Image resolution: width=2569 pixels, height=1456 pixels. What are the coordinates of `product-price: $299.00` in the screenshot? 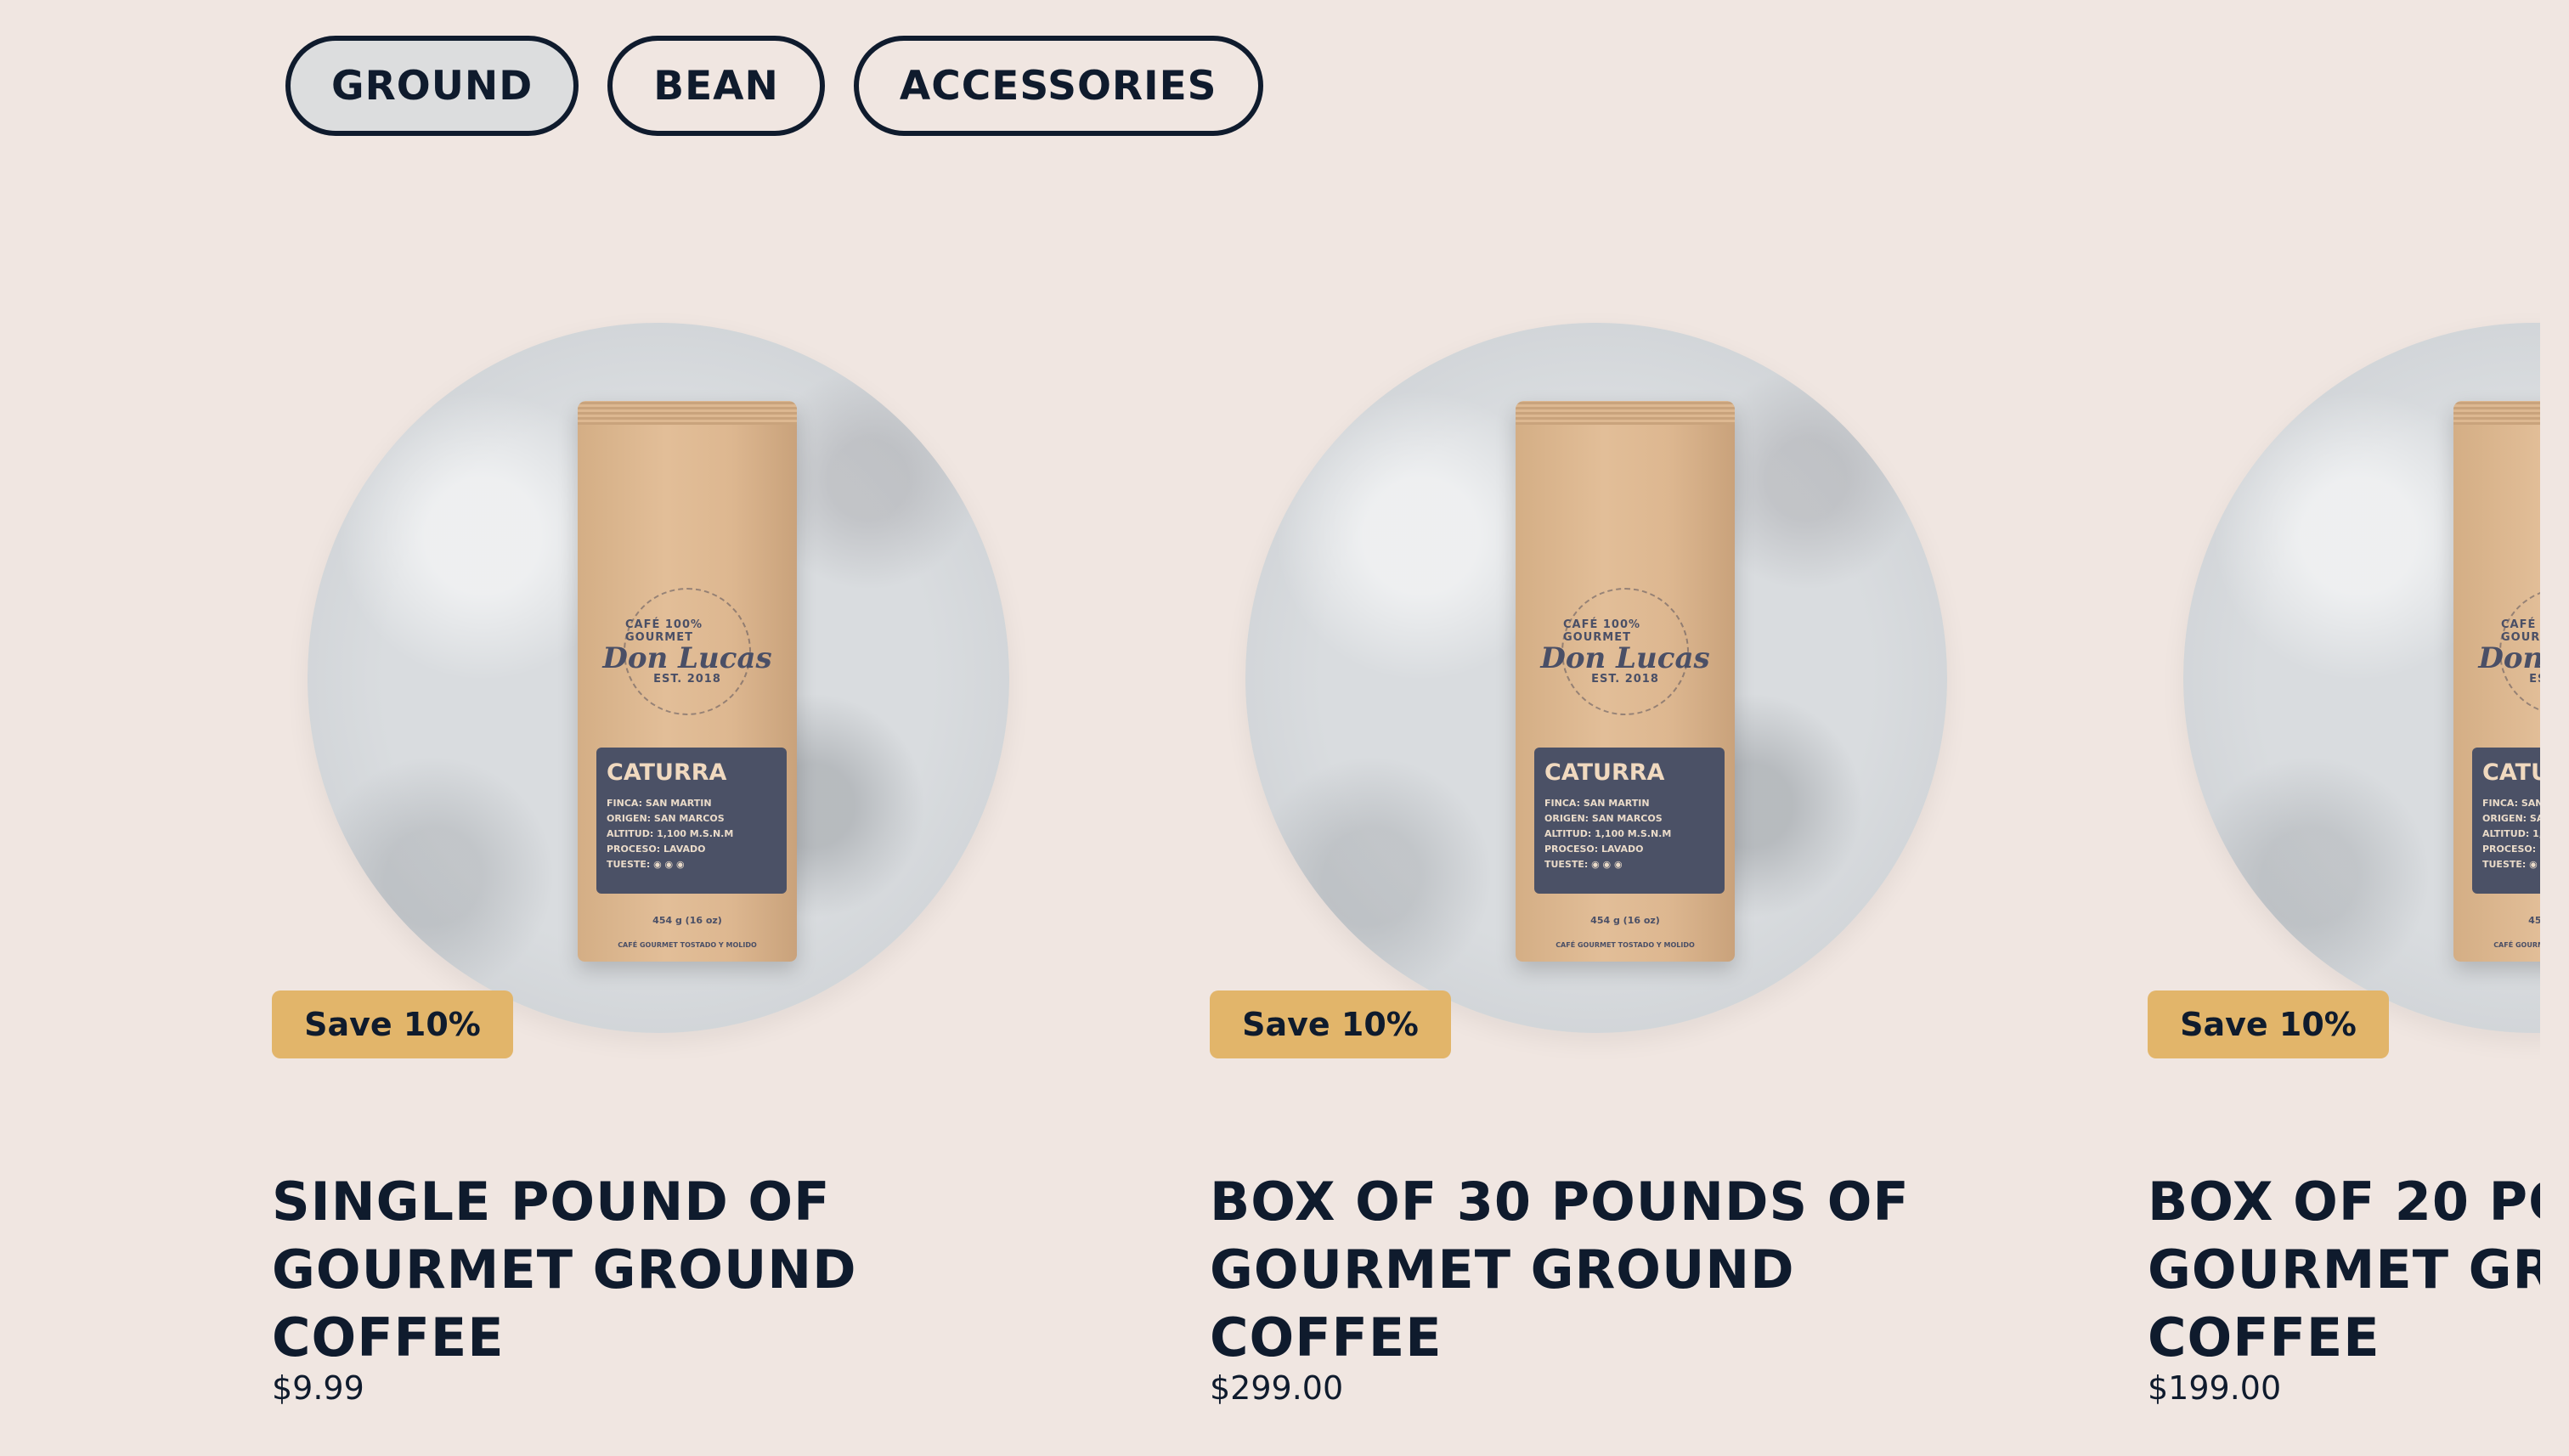 It's located at (1277, 1388).